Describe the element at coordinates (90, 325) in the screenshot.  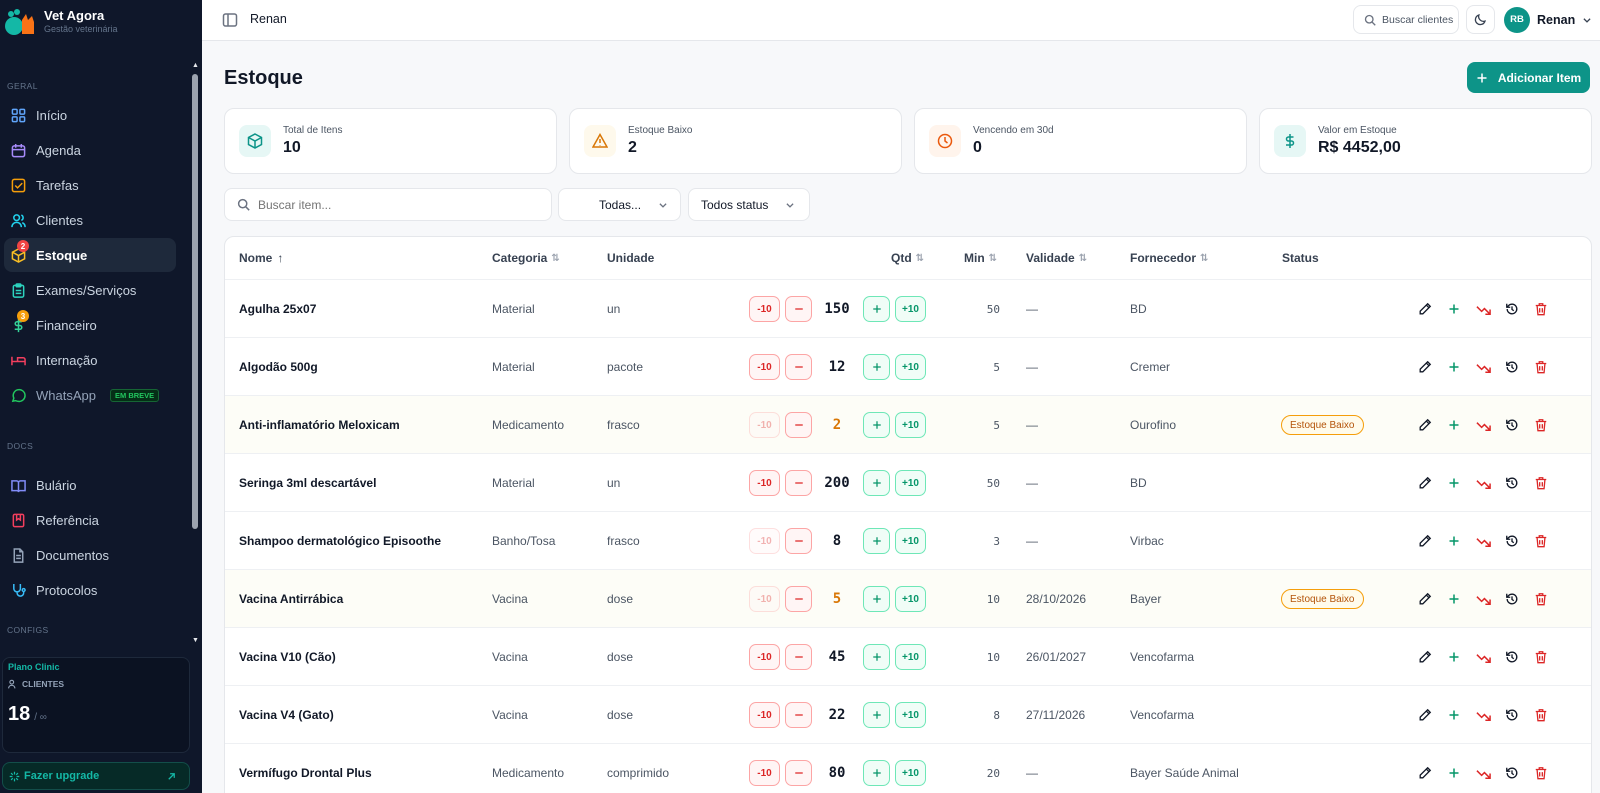
I see `sidebar-item-financeiro: 3 Financeiro` at that location.